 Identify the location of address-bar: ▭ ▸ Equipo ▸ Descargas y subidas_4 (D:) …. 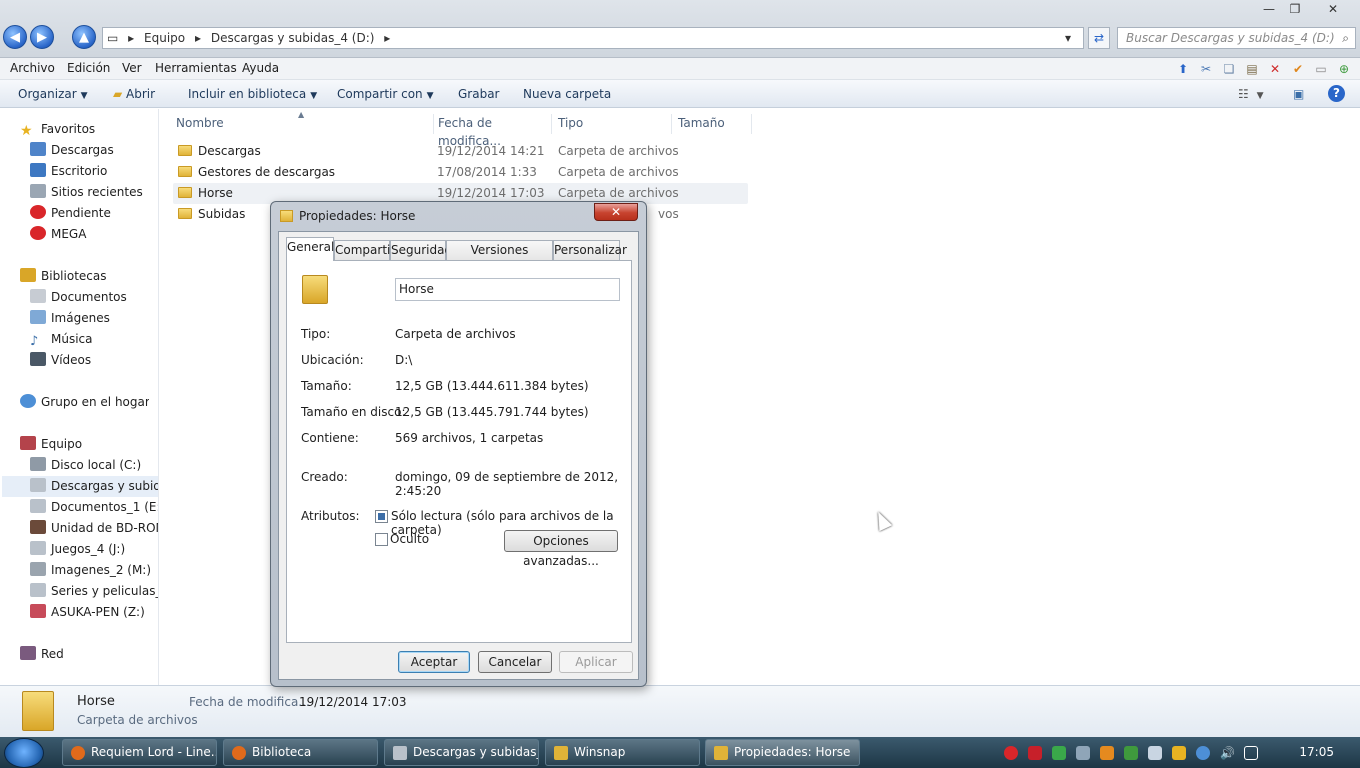
(593, 38).